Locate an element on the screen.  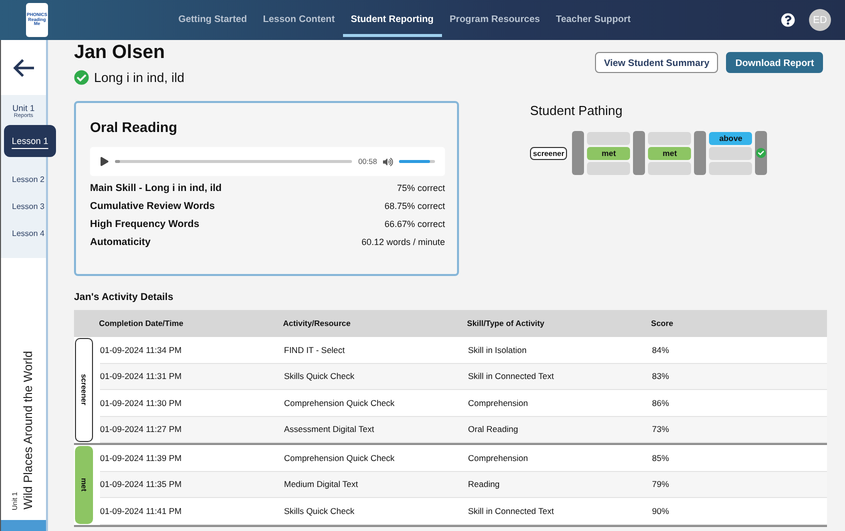
unit-label: Unit 1 is located at coordinates (23, 108).